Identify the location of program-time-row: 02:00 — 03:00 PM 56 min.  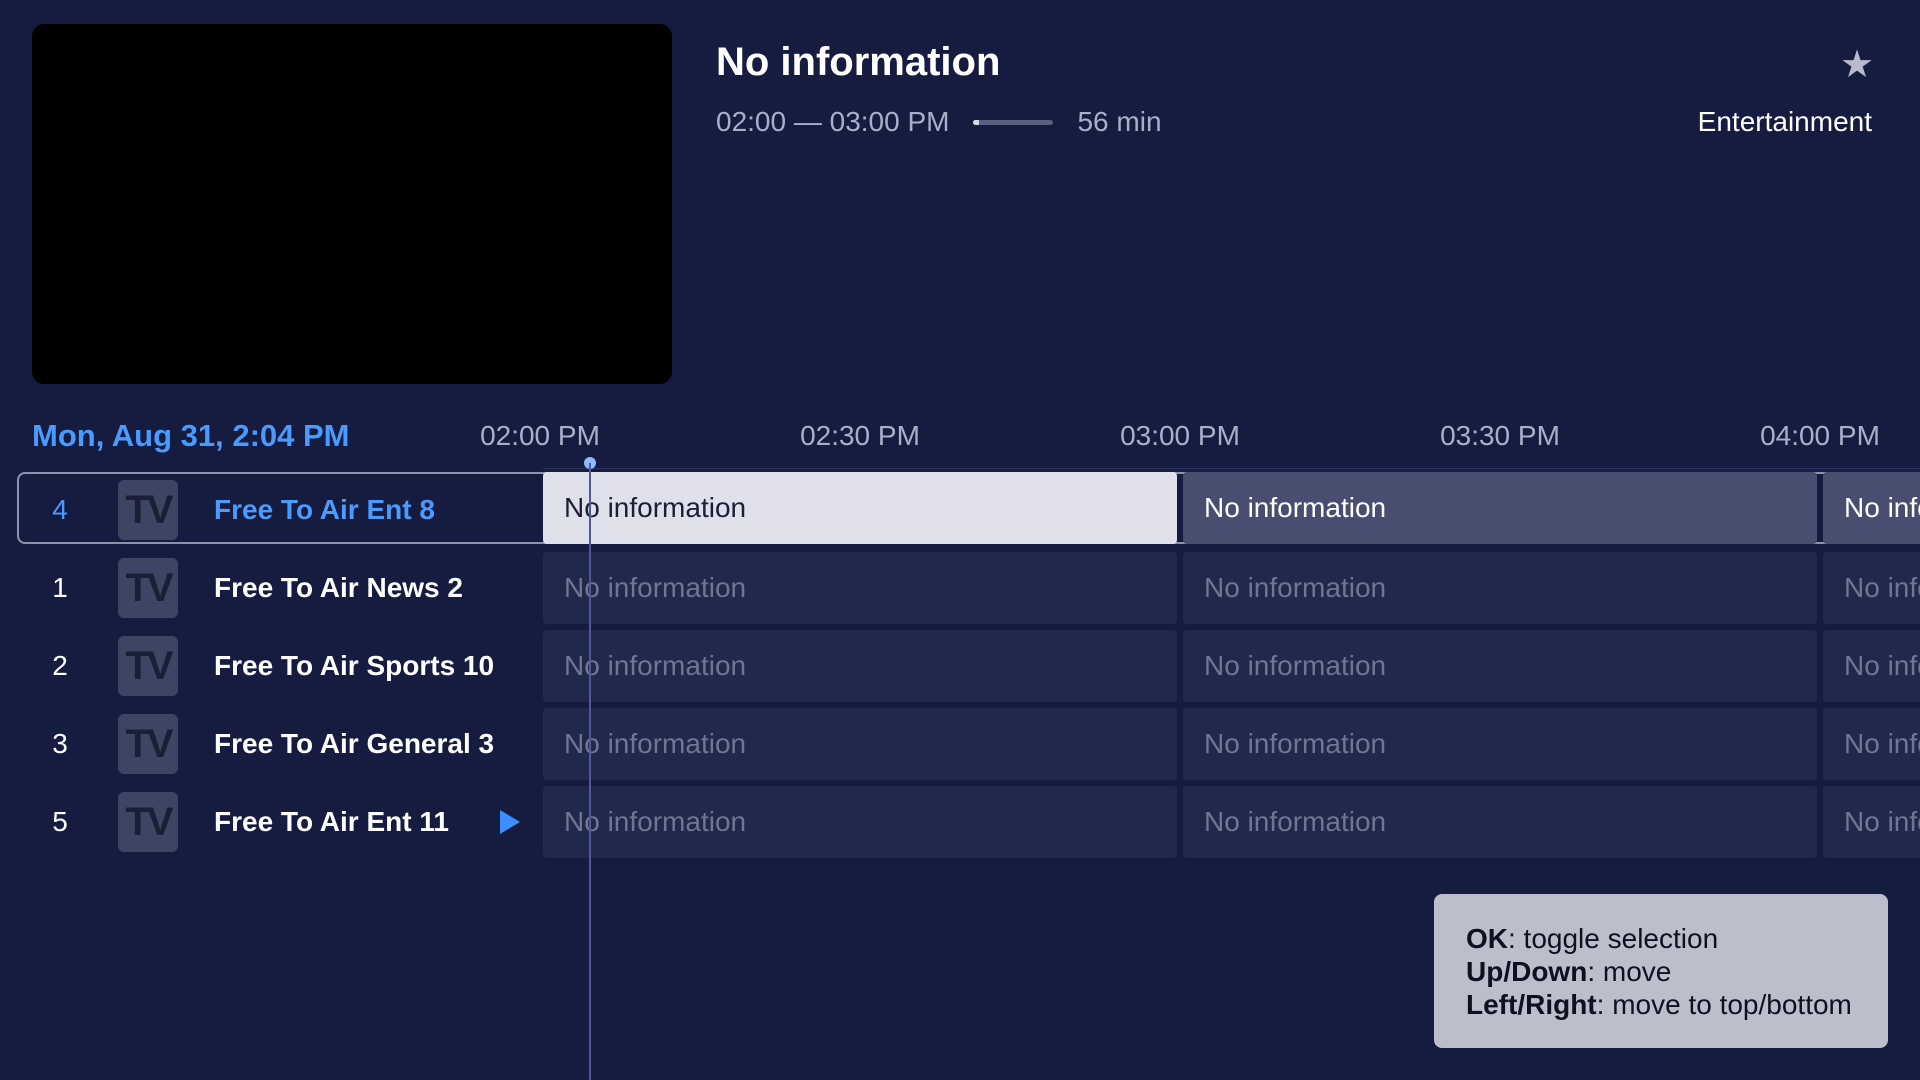
(939, 122).